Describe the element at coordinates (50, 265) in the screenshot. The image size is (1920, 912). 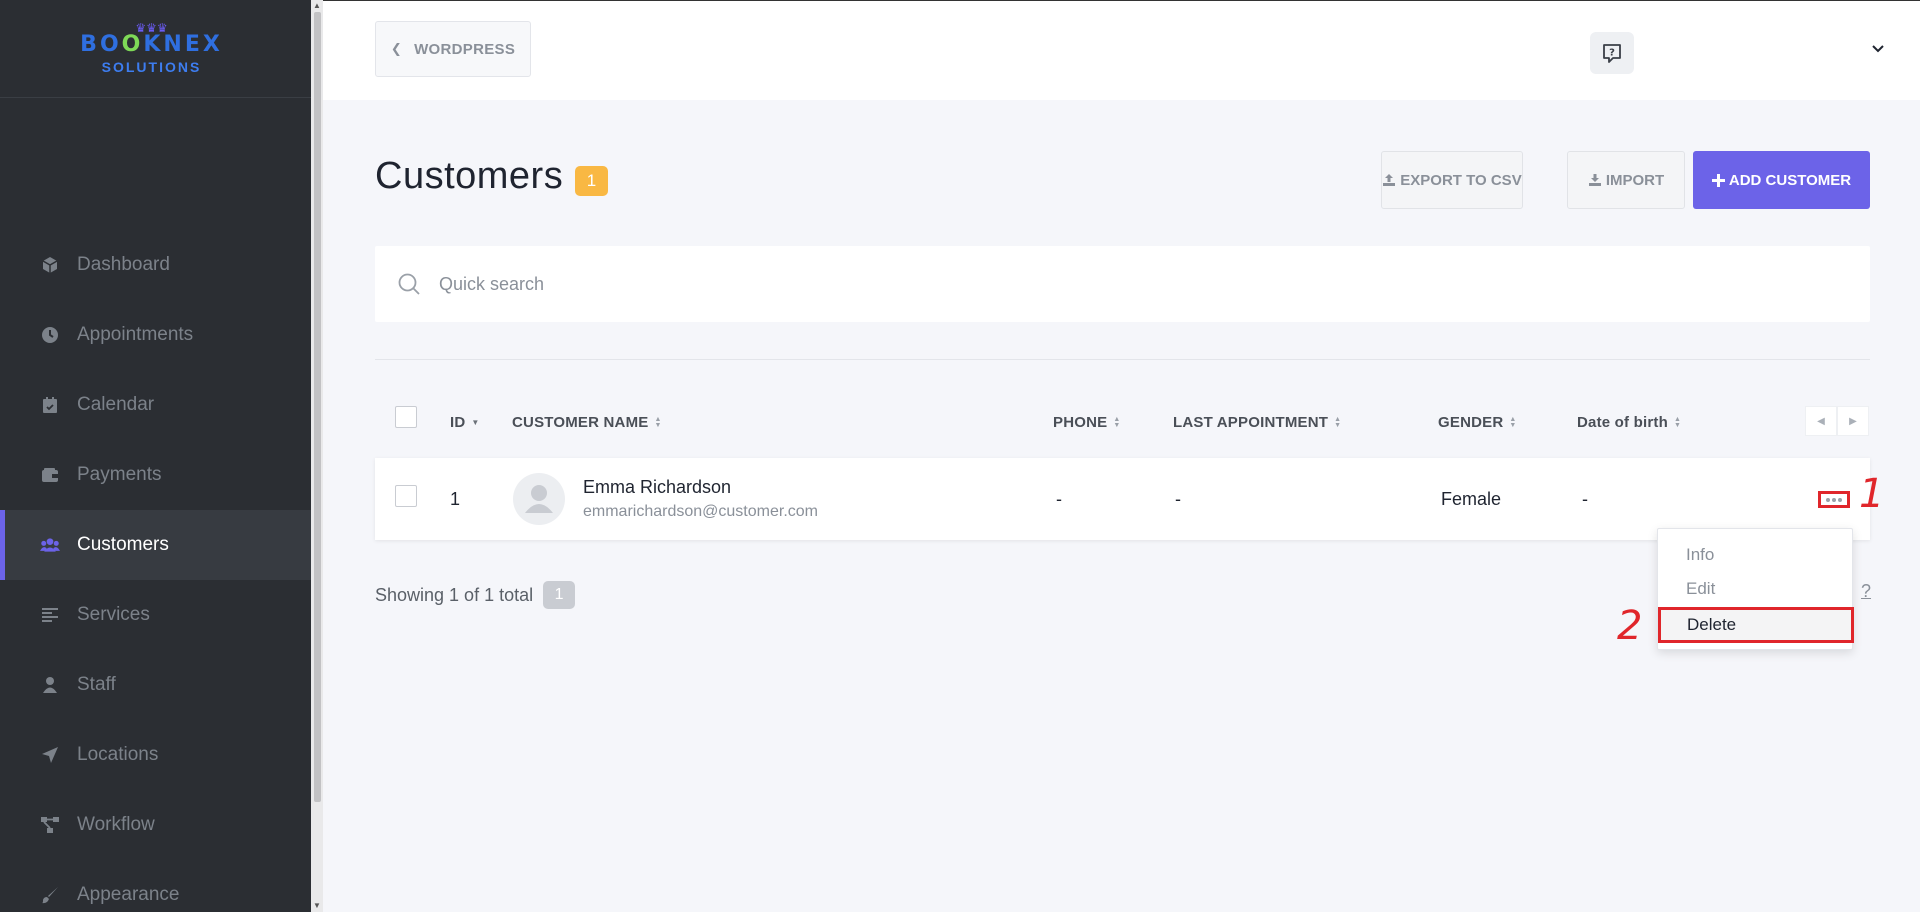
I see `cube-icon` at that location.